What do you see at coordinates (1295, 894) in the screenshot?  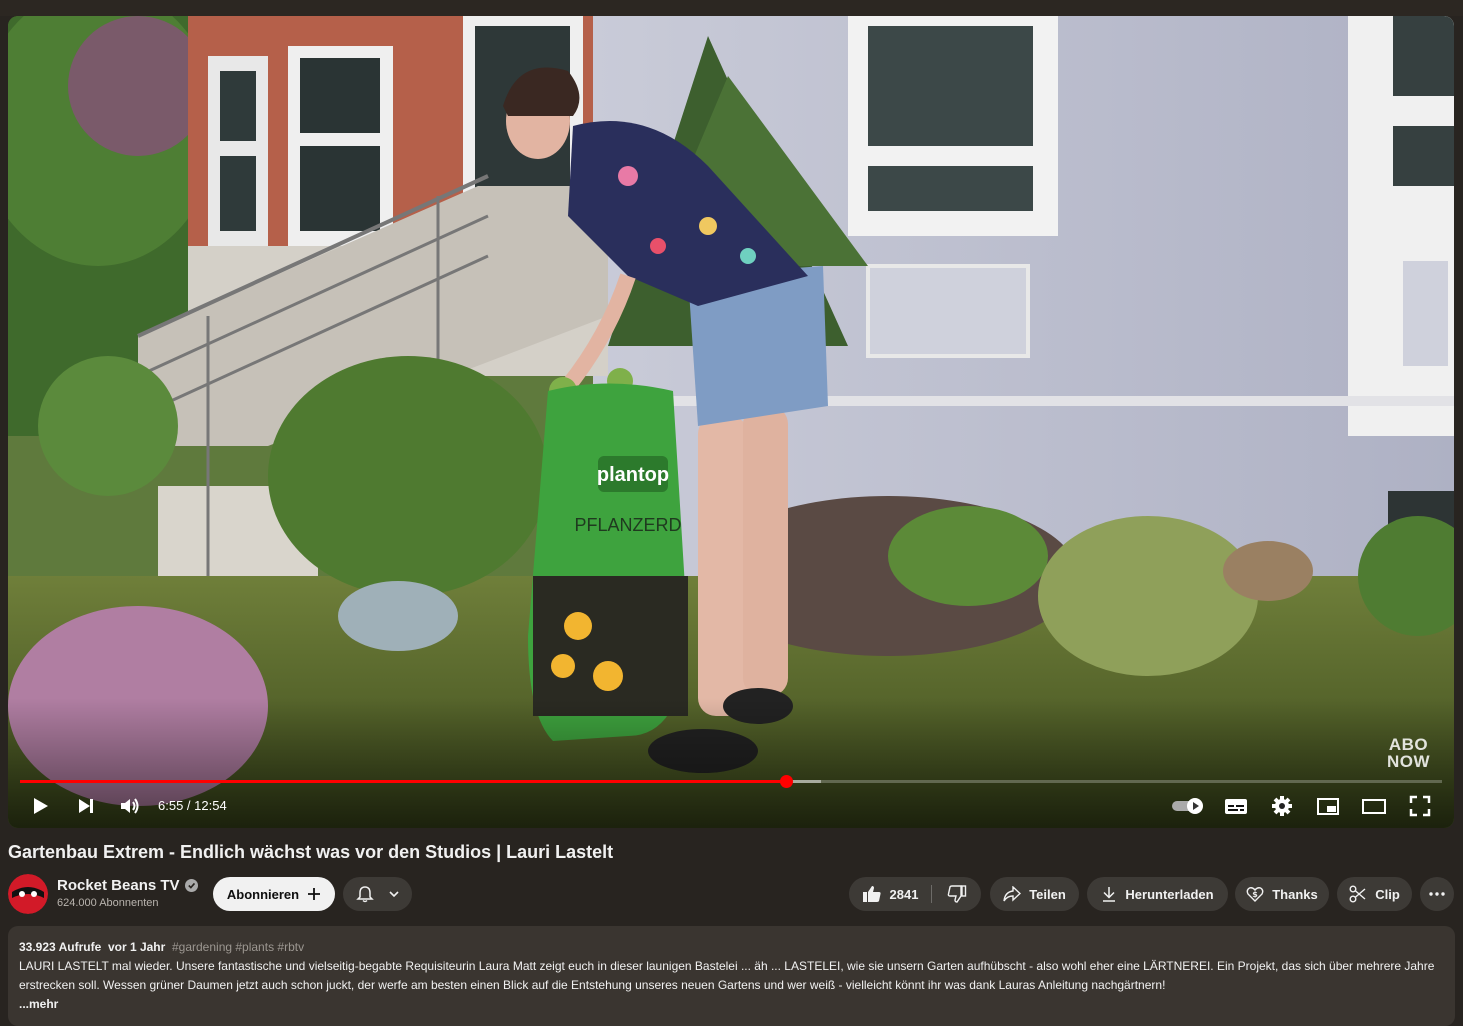 I see `thanks-label: Thanks` at bounding box center [1295, 894].